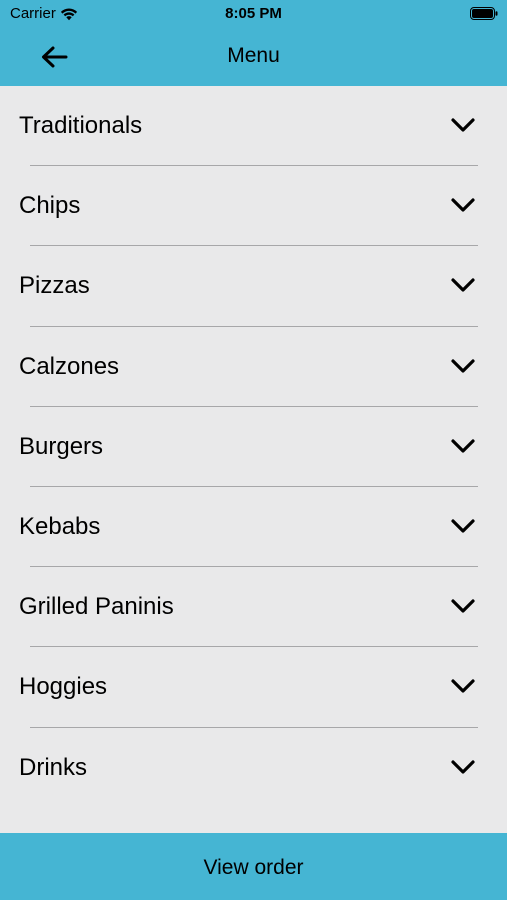  I want to click on battery-icon, so click(484, 13).